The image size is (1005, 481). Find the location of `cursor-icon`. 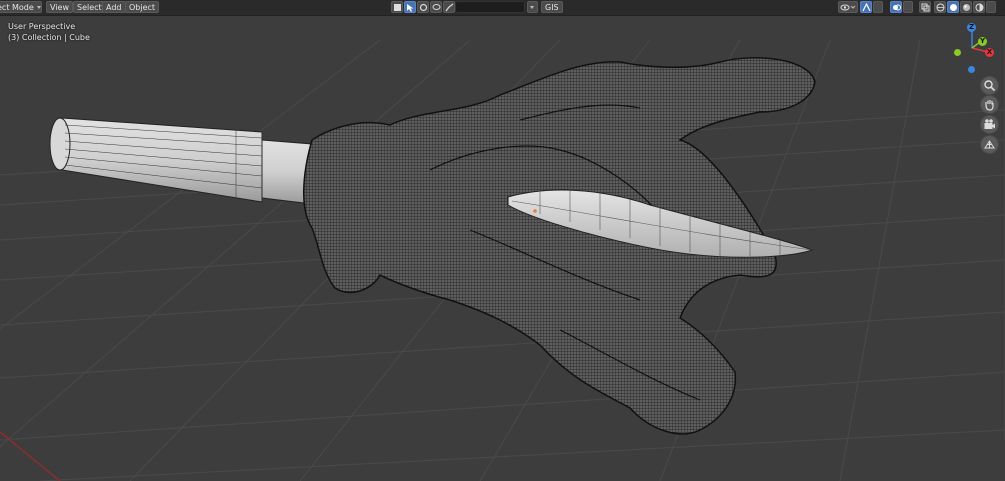

cursor-icon is located at coordinates (410, 8).